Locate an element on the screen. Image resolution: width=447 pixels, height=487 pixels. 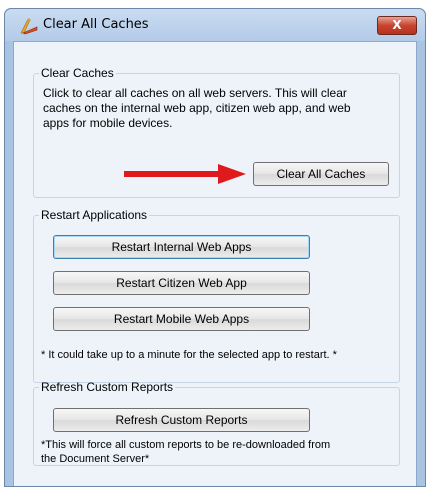
refresh-custom-reports-legend: Refresh Custom Reports is located at coordinates (107, 387).